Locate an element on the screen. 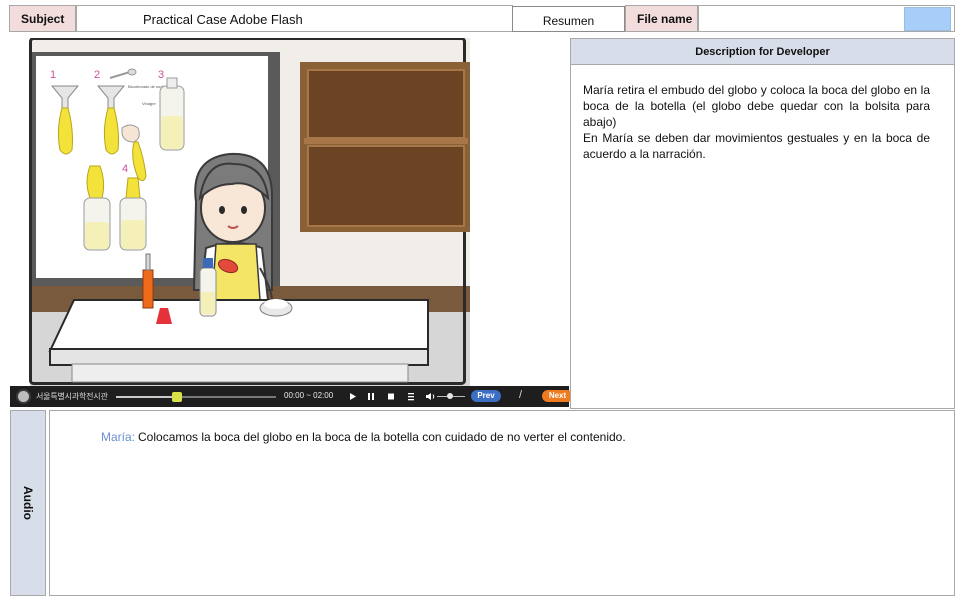 Image resolution: width=960 pixels, height=600 pixels. audio-tab-label: Audio is located at coordinates (28, 503).